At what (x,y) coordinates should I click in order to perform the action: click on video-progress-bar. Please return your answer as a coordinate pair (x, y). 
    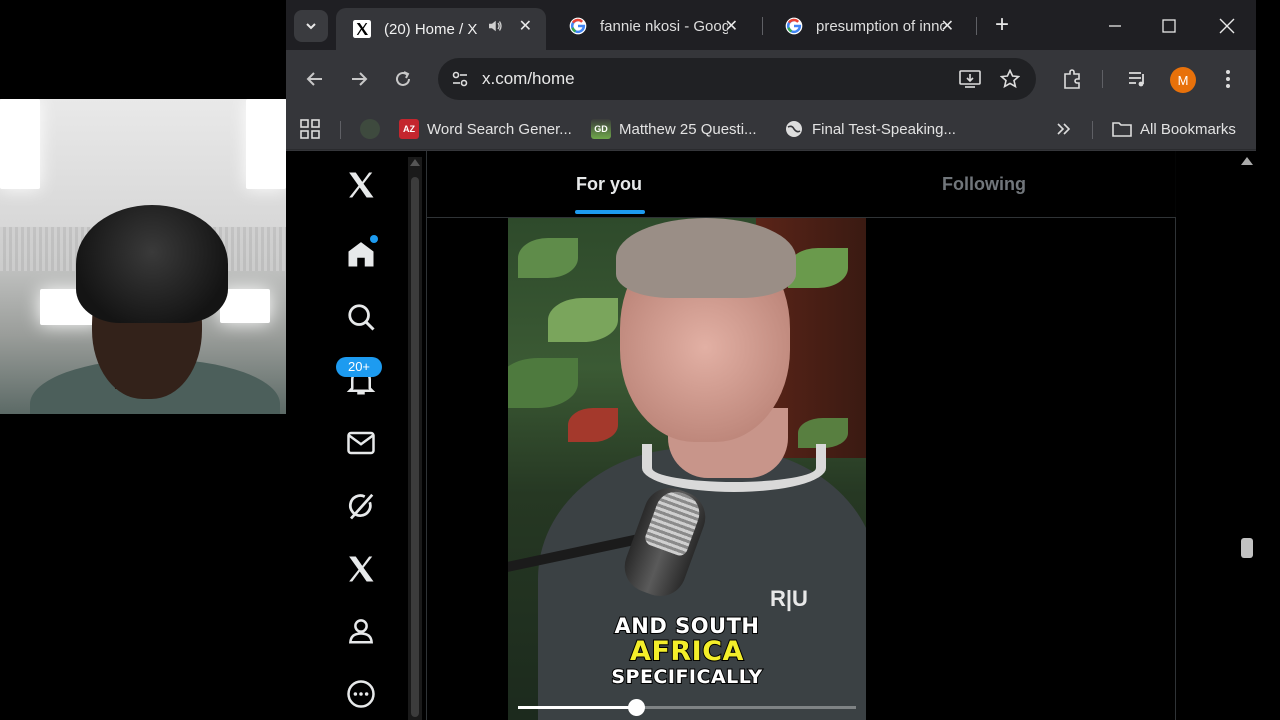
    Looking at the image, I should click on (687, 707).